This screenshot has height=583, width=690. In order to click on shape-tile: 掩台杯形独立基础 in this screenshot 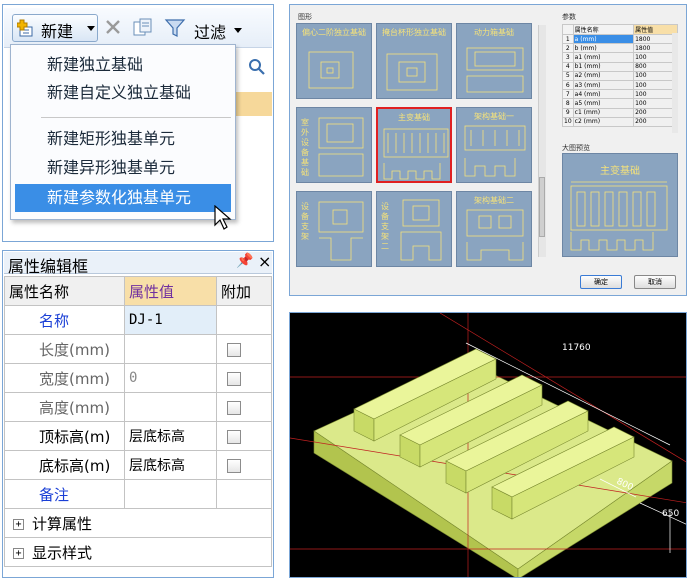, I will do `click(414, 61)`.